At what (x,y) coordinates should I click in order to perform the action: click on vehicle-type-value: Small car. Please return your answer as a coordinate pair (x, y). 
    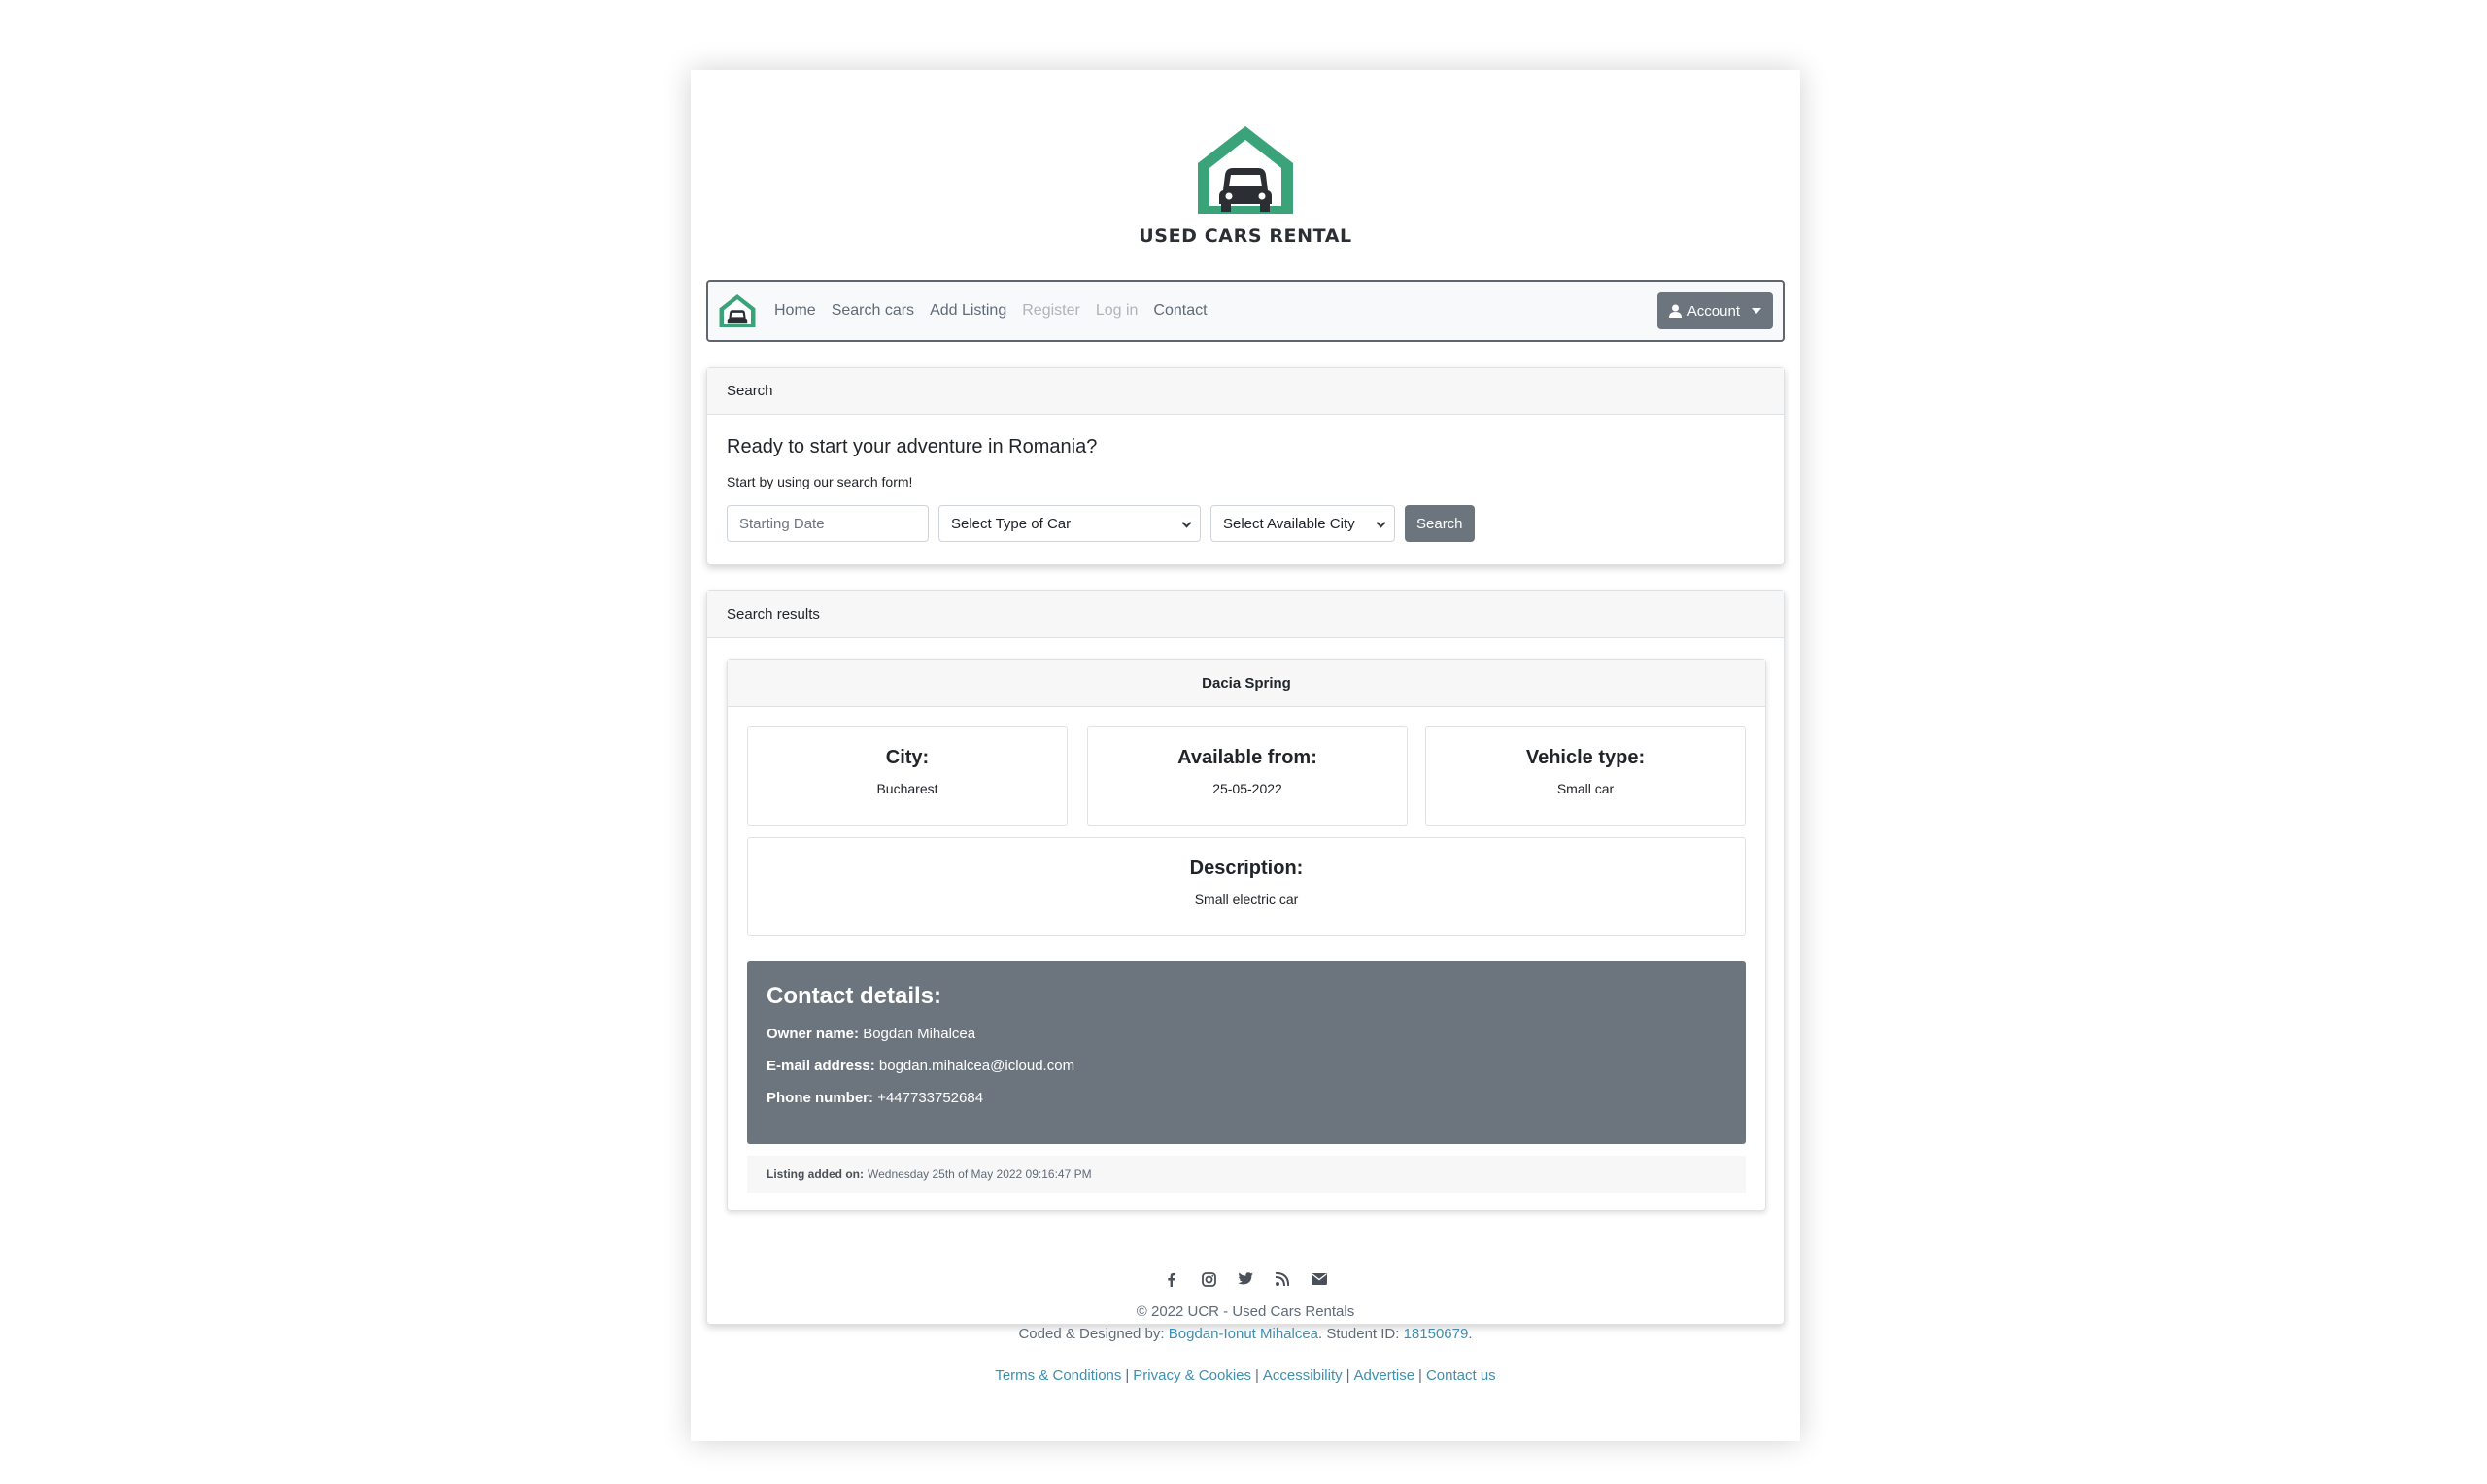
    Looking at the image, I should click on (1585, 788).